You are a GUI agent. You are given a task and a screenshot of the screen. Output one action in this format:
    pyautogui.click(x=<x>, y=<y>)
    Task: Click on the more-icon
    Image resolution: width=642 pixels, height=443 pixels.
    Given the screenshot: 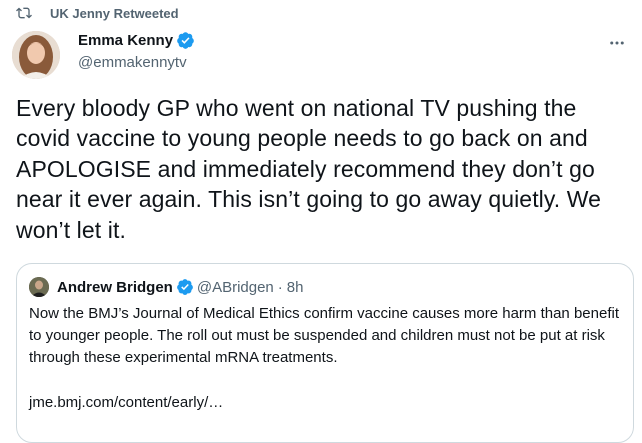 What is the action you would take?
    pyautogui.click(x=617, y=43)
    